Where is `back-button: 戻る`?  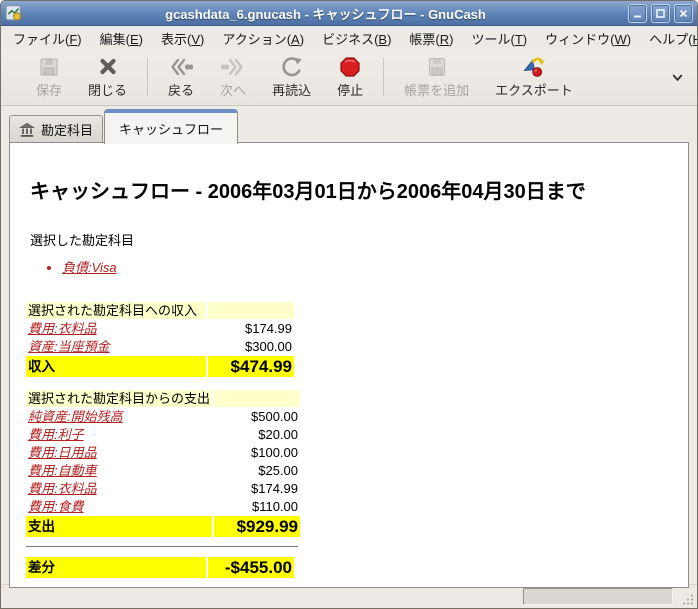
back-button: 戻る is located at coordinates (181, 77).